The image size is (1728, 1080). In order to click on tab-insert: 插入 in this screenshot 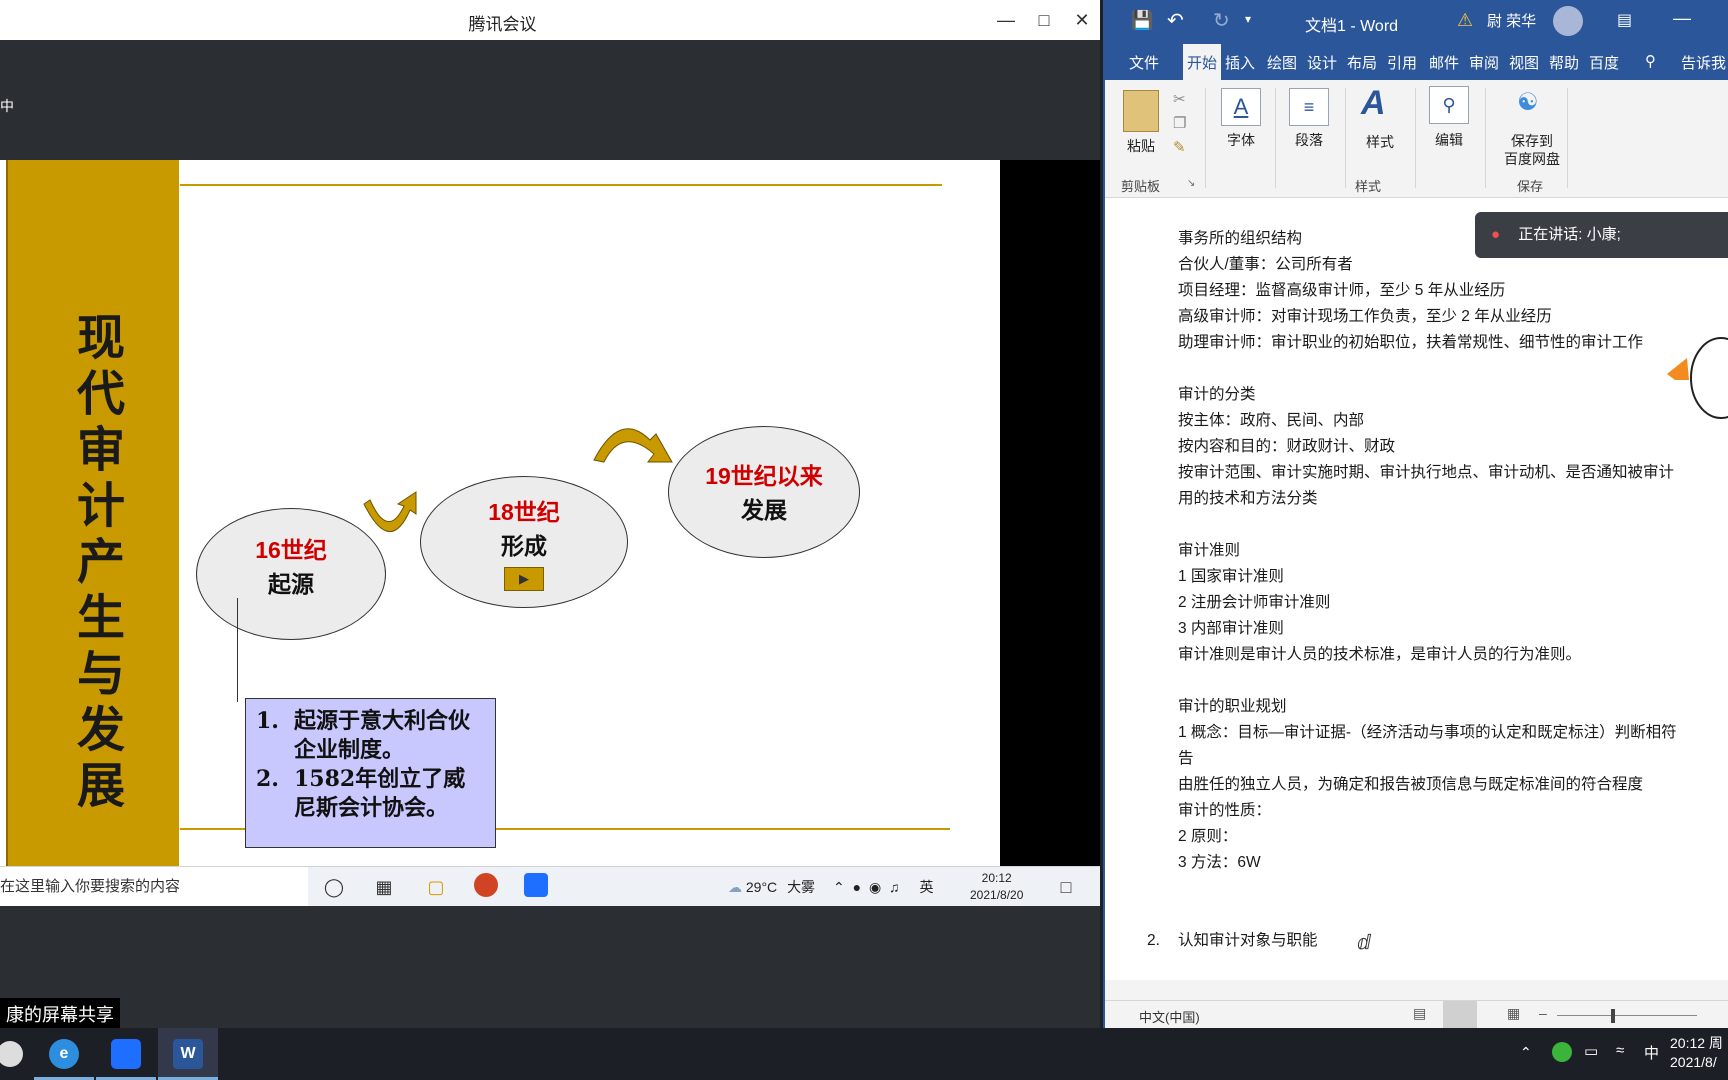, I will do `click(1240, 62)`.